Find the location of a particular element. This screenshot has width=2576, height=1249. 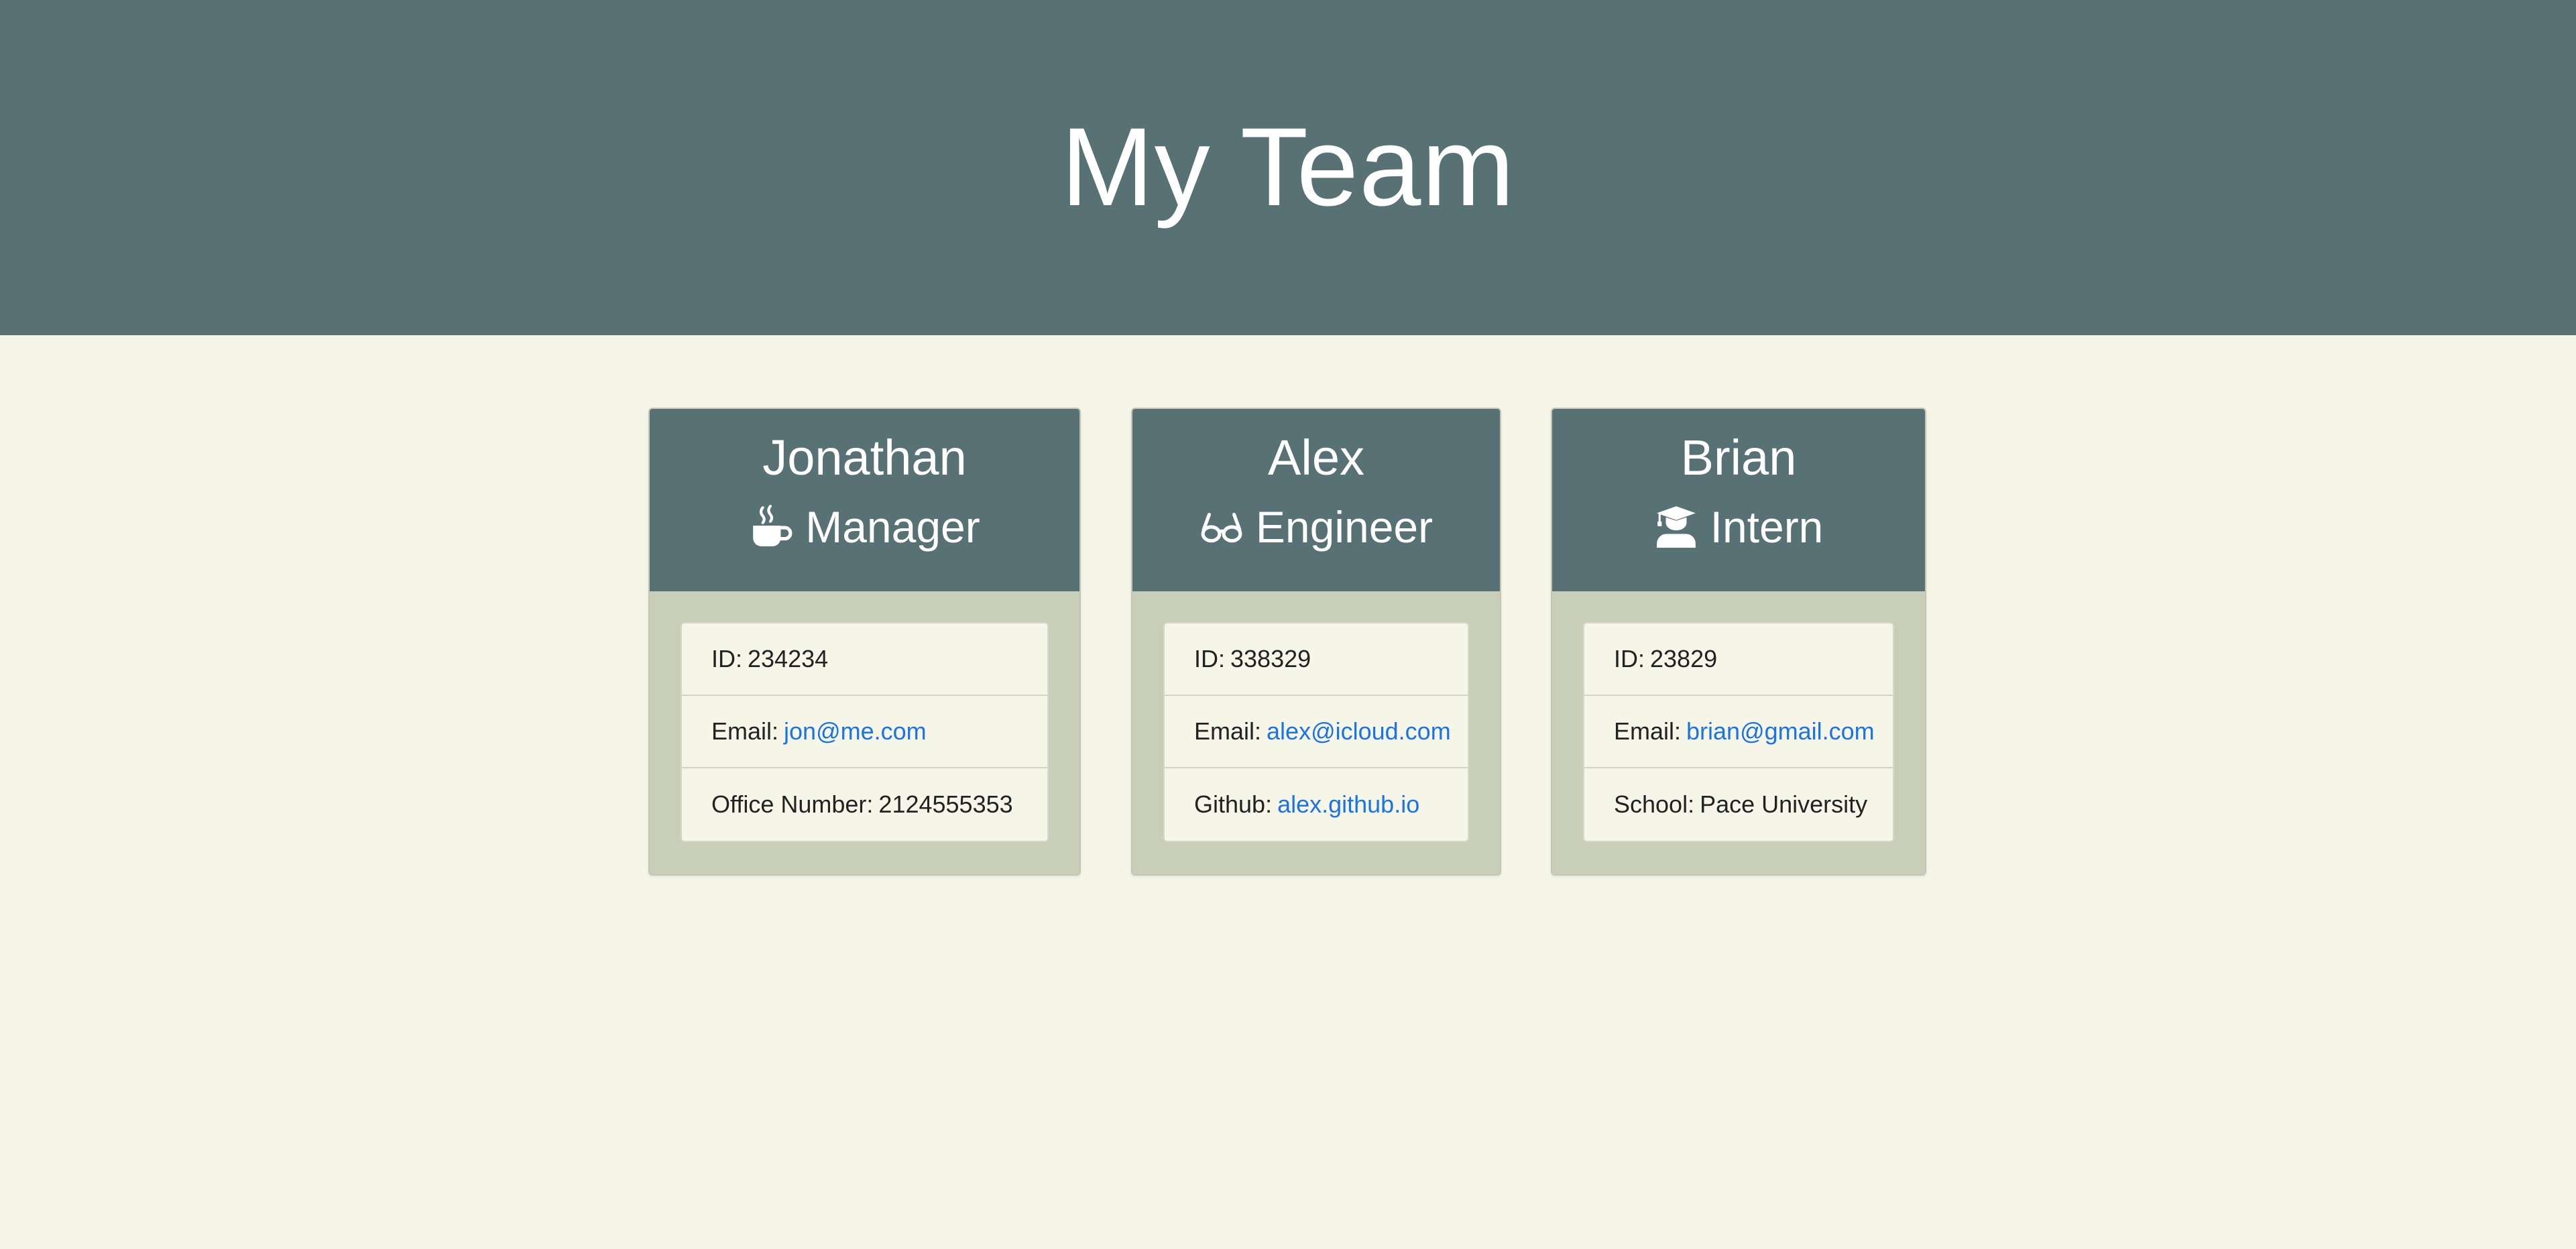

employee-name: Brian is located at coordinates (1738, 458).